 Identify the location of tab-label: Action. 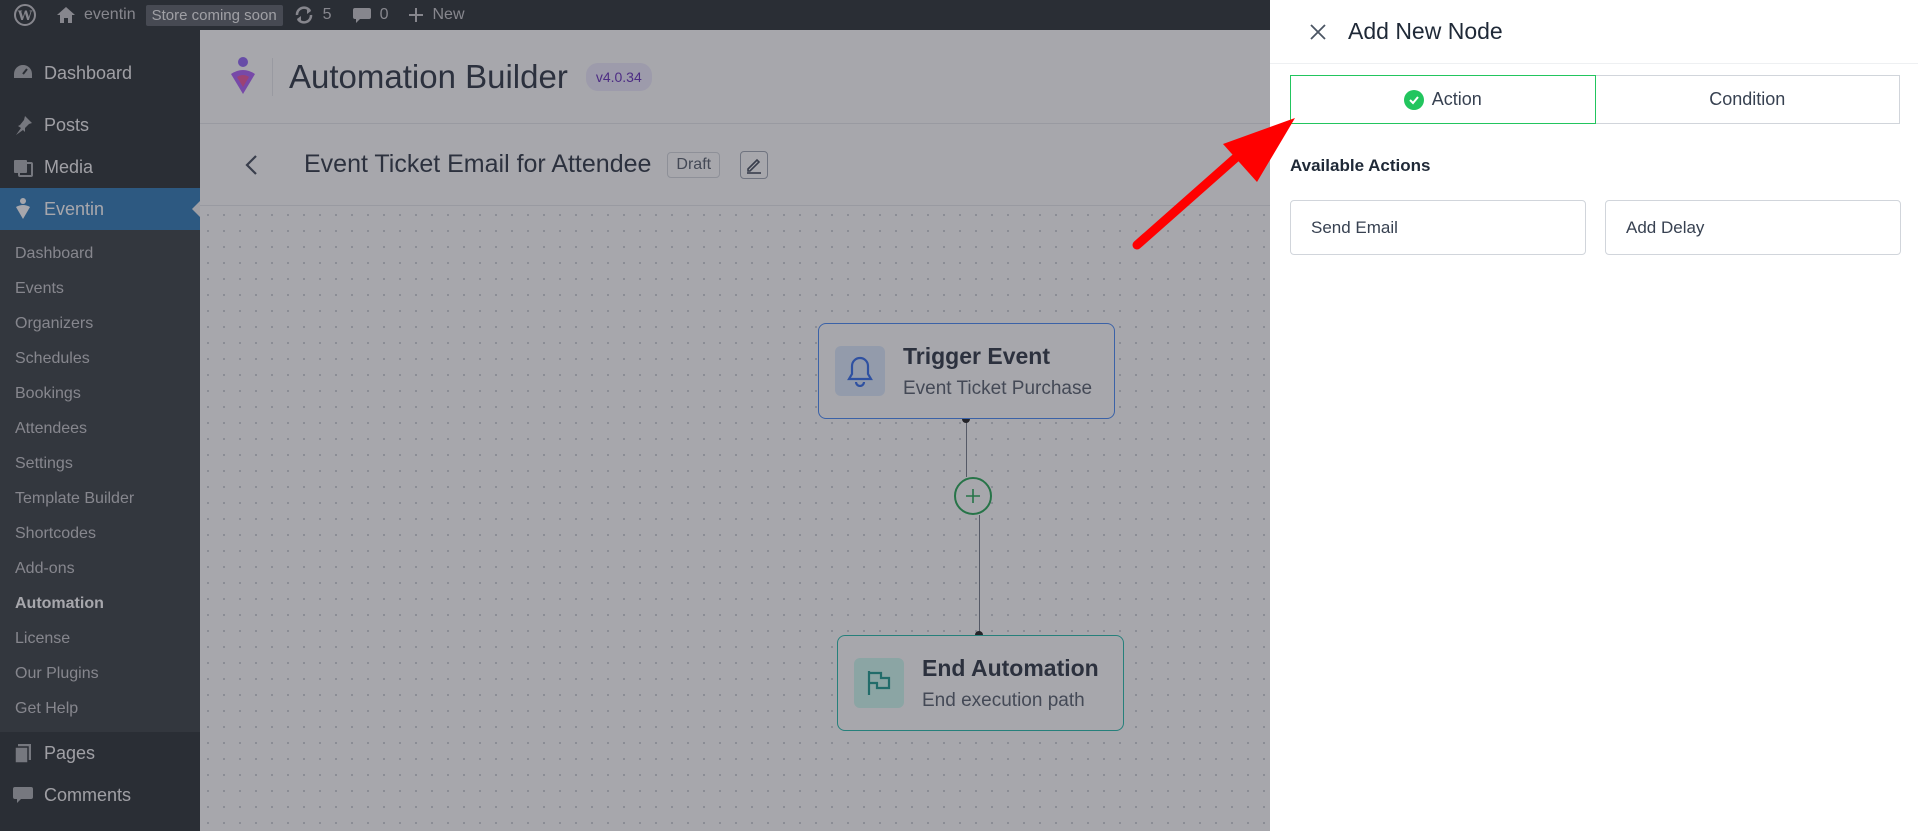
(1456, 99).